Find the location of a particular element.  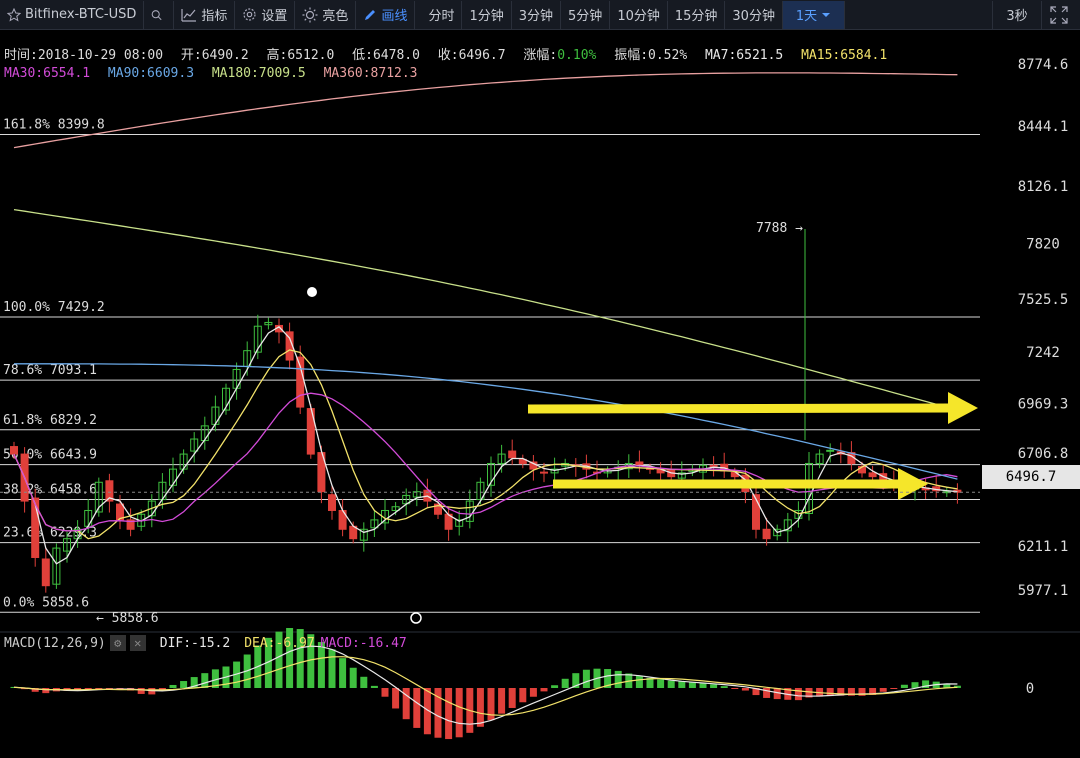

fib-level-label: 100.0% 7429.2 is located at coordinates (54, 307).